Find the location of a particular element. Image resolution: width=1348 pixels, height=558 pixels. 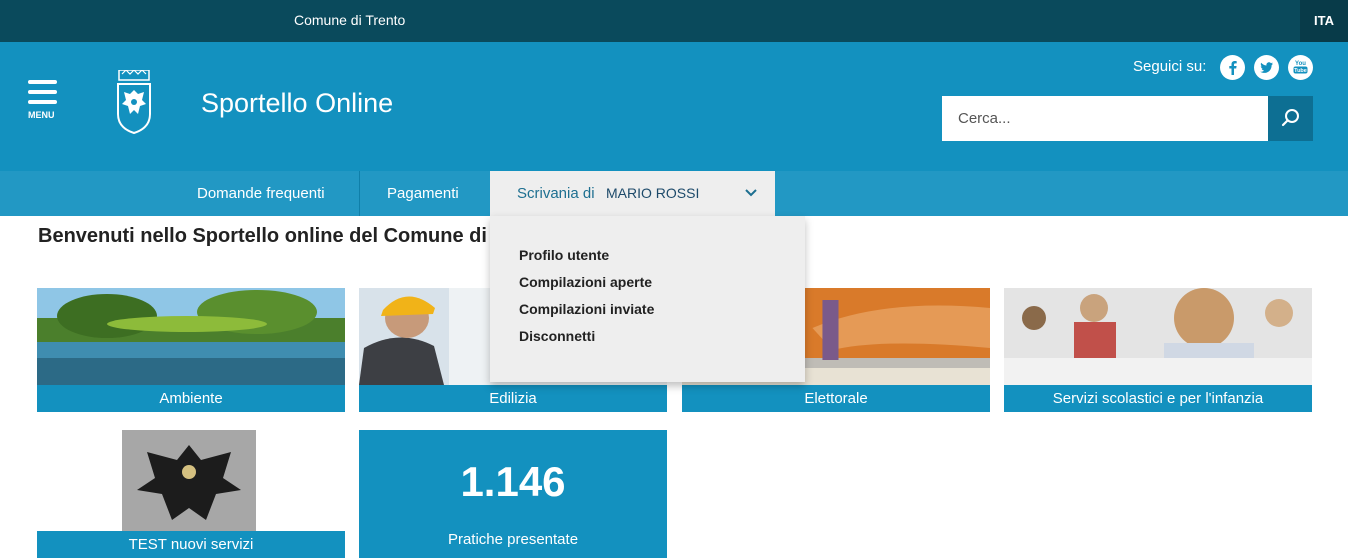

chevron-down-icon is located at coordinates (751, 193).